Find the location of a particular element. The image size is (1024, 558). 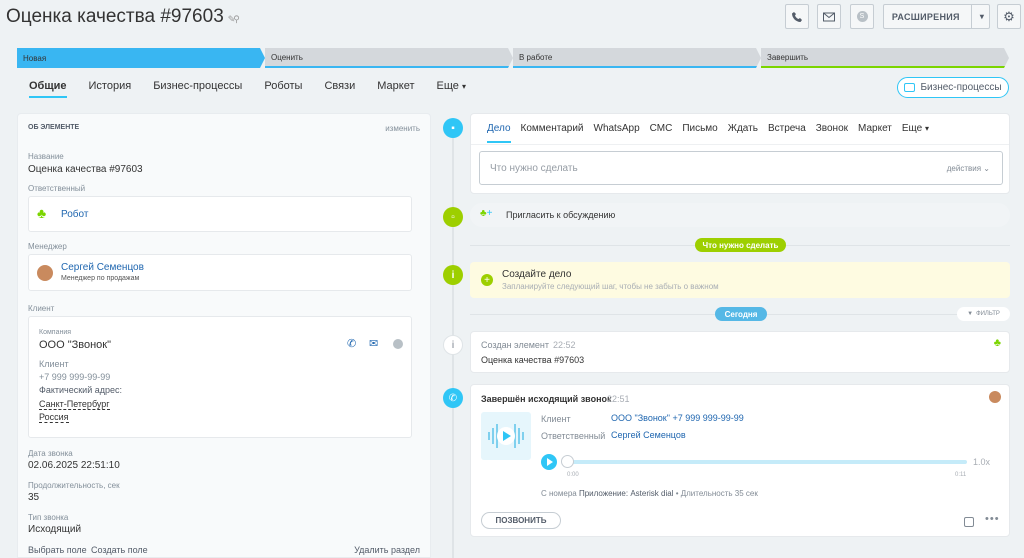

filter-icon: ▼ is located at coordinates (970, 314).